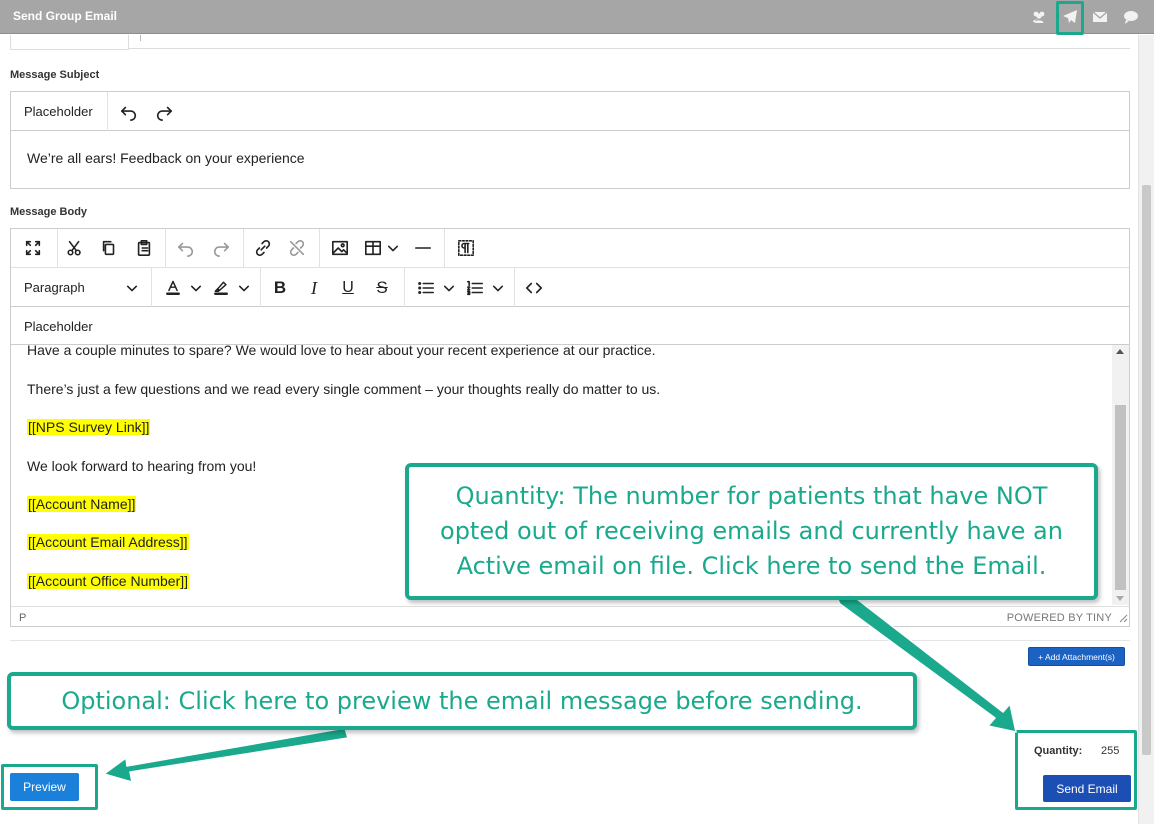  What do you see at coordinates (145, 38) in the screenshot?
I see `tab-separator` at bounding box center [145, 38].